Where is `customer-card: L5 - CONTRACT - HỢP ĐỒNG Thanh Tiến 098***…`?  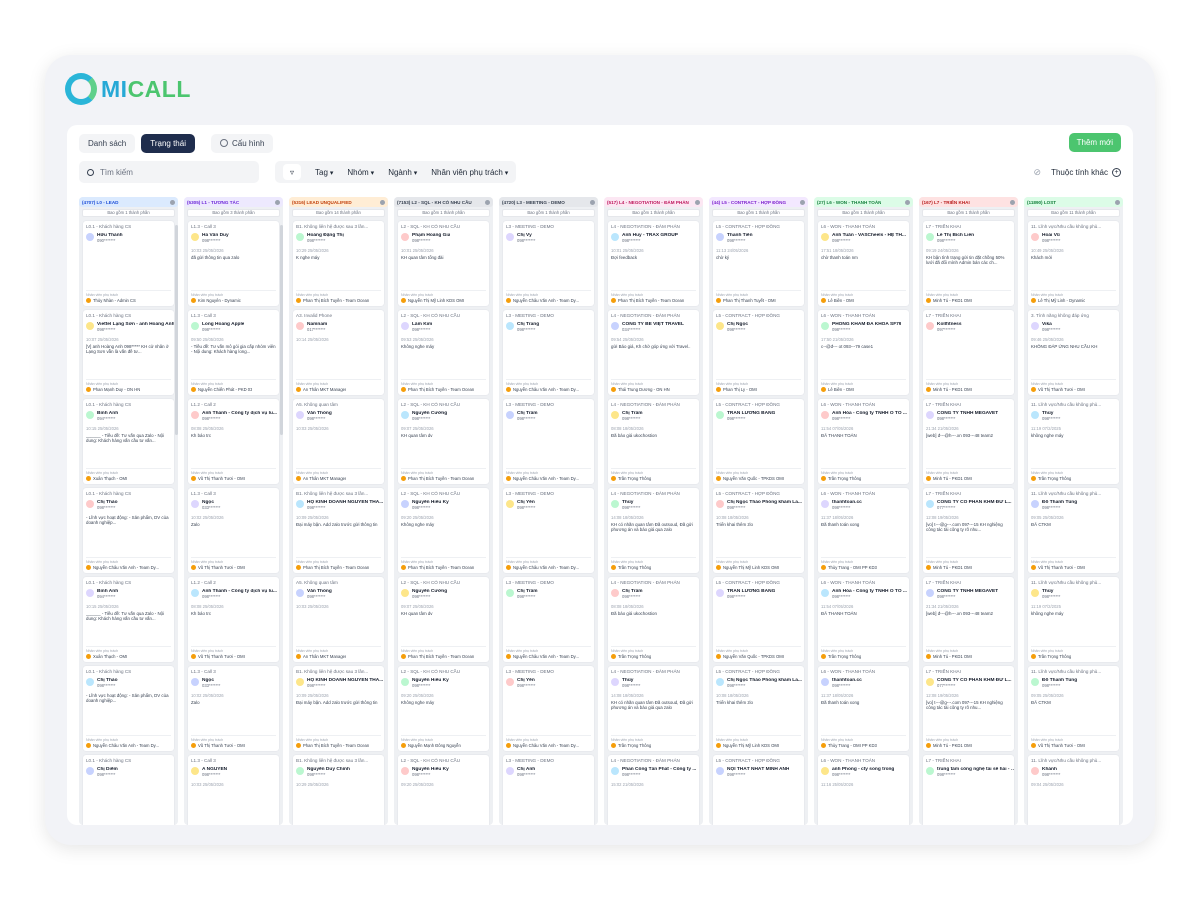 customer-card: L5 - CONTRACT - HỢP ĐỒNG Thanh Tiến 098***… is located at coordinates (758, 263).